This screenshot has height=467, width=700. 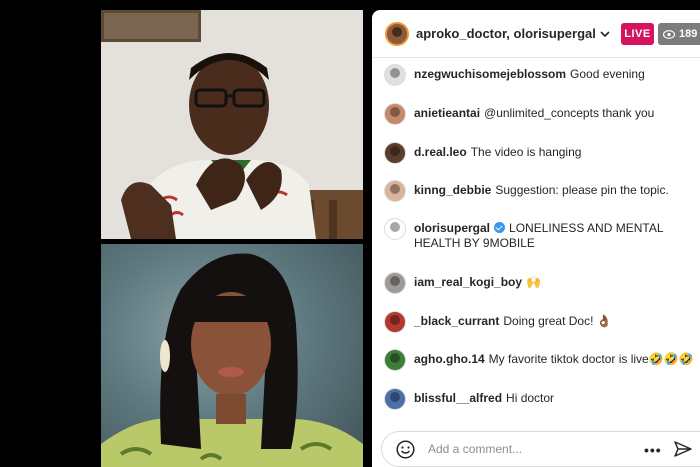 I want to click on comment-composer: •••, so click(x=540, y=449).